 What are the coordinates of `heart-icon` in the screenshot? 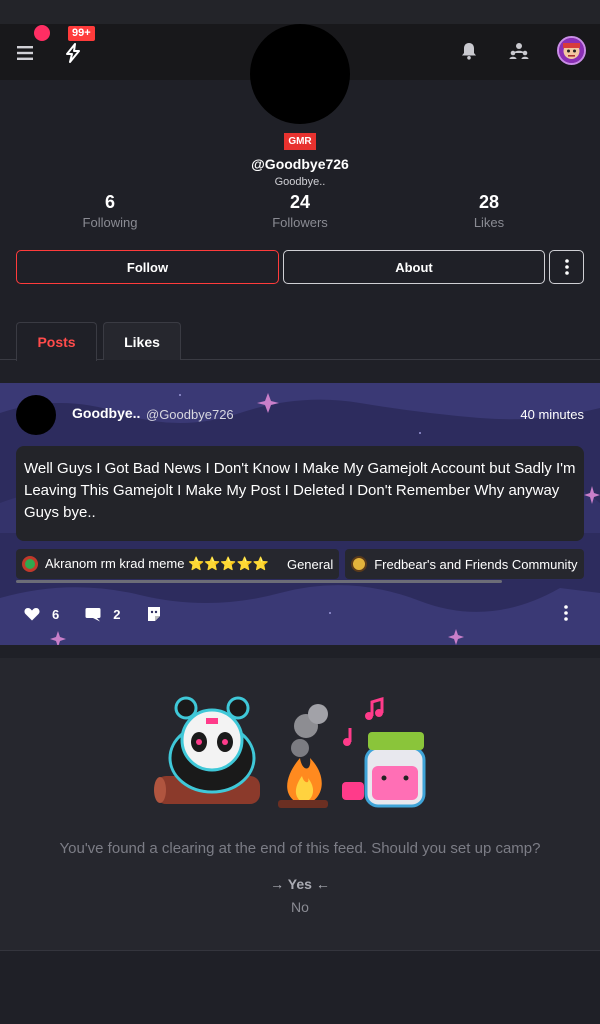 It's located at (32, 614).